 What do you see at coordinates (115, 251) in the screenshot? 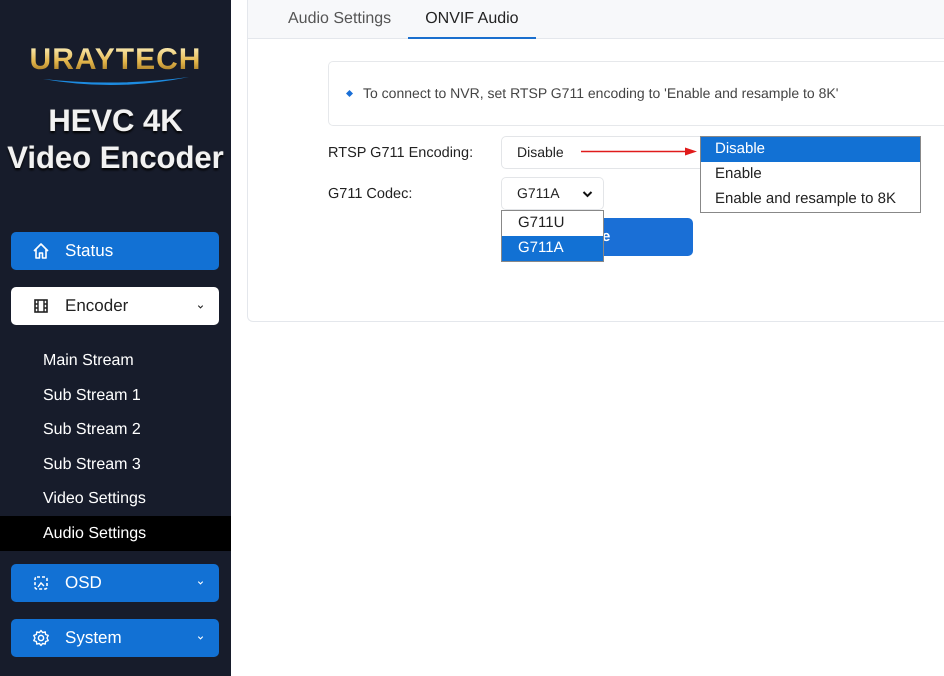
I see `menu-button: Status` at bounding box center [115, 251].